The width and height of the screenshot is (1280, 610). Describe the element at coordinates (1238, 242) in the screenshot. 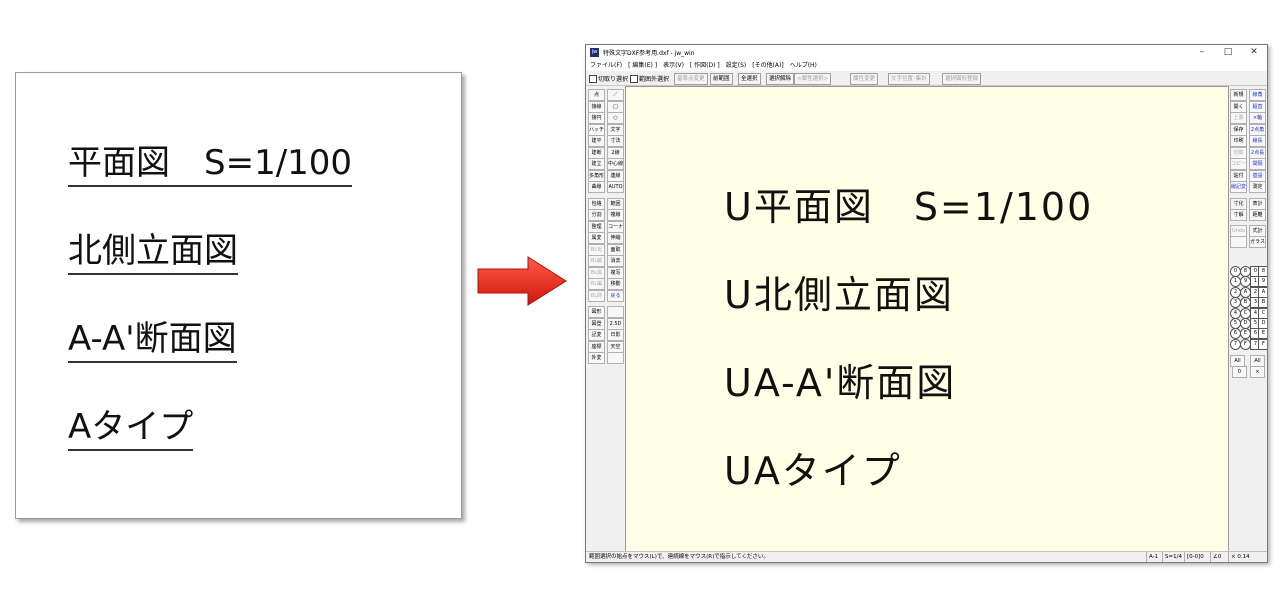

I see `tool-button` at that location.